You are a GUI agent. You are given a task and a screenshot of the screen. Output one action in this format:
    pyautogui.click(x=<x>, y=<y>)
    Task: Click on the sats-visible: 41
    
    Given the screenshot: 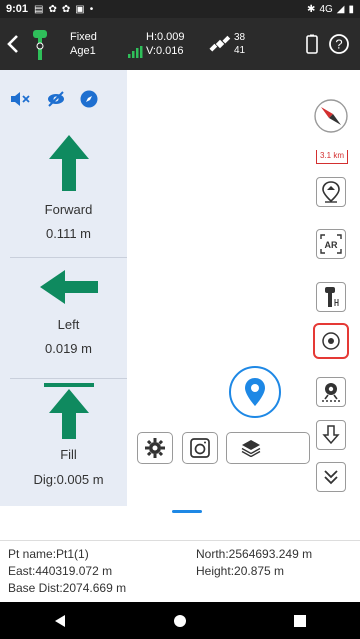 What is the action you would take?
    pyautogui.click(x=240, y=50)
    